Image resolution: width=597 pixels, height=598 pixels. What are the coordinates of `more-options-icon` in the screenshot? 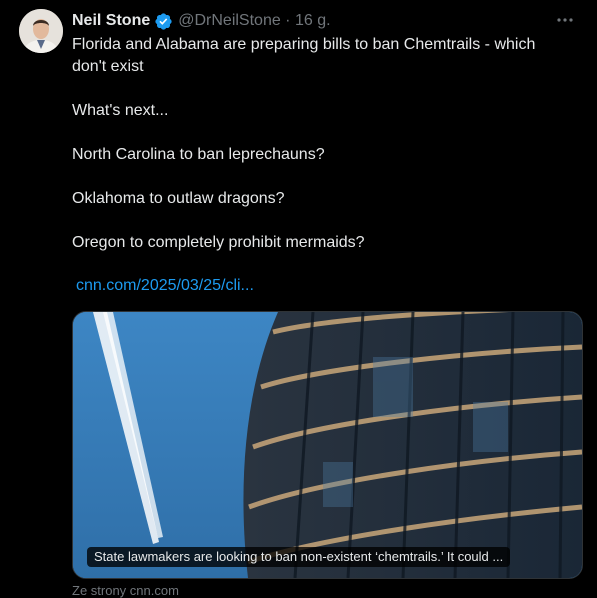 It's located at (565, 20).